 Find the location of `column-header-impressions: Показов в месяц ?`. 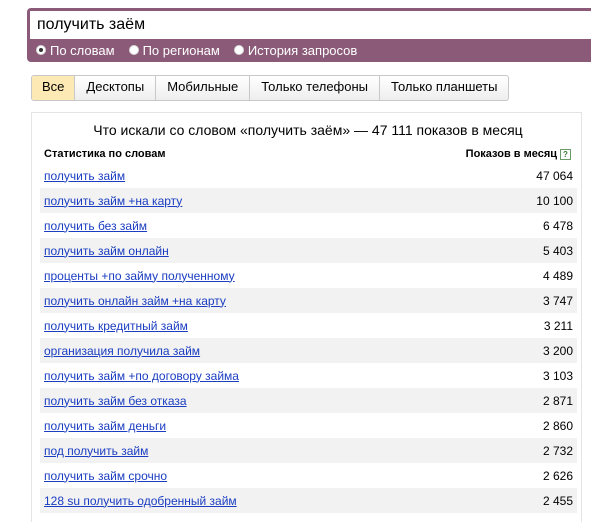

column-header-impressions: Показов в месяц ? is located at coordinates (518, 154).